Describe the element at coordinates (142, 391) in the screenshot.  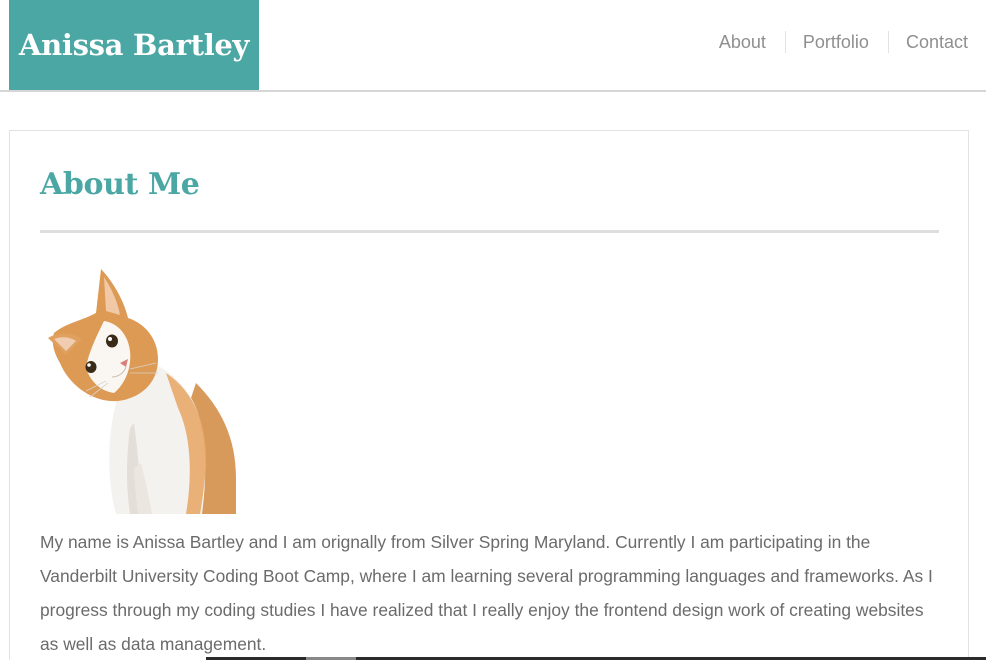
I see `cat-photo` at that location.